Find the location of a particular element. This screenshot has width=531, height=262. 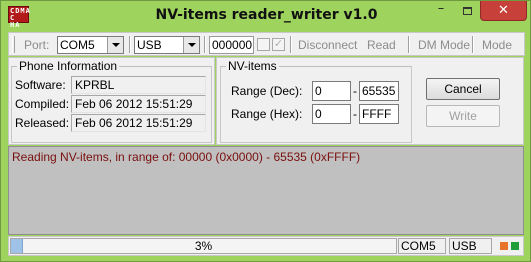

close-button: ✕ is located at coordinates (503, 11).